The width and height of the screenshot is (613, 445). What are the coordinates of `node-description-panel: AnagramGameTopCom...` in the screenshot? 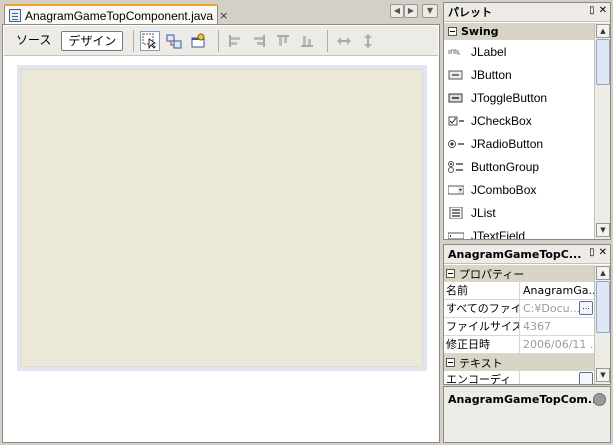 It's located at (527, 414).